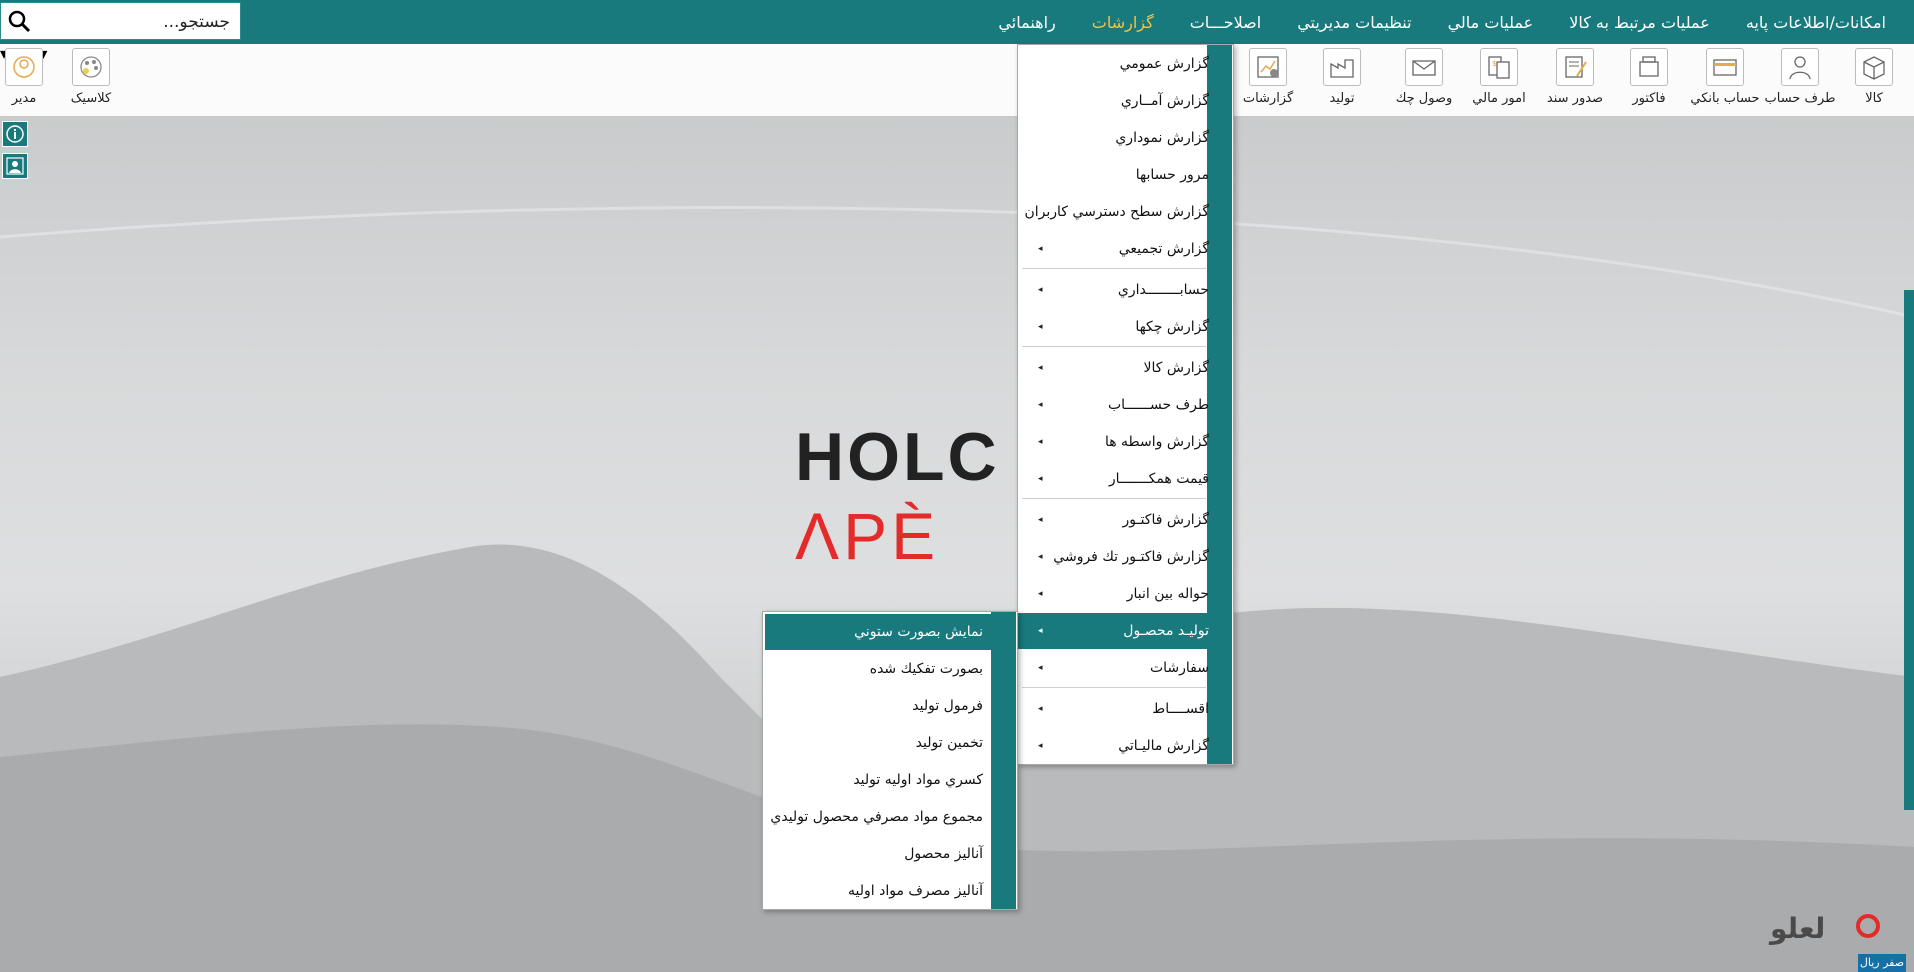 The width and height of the screenshot is (1914, 972). I want to click on reports-menu-item-label: گزارش واسطه ها, so click(1156, 442).